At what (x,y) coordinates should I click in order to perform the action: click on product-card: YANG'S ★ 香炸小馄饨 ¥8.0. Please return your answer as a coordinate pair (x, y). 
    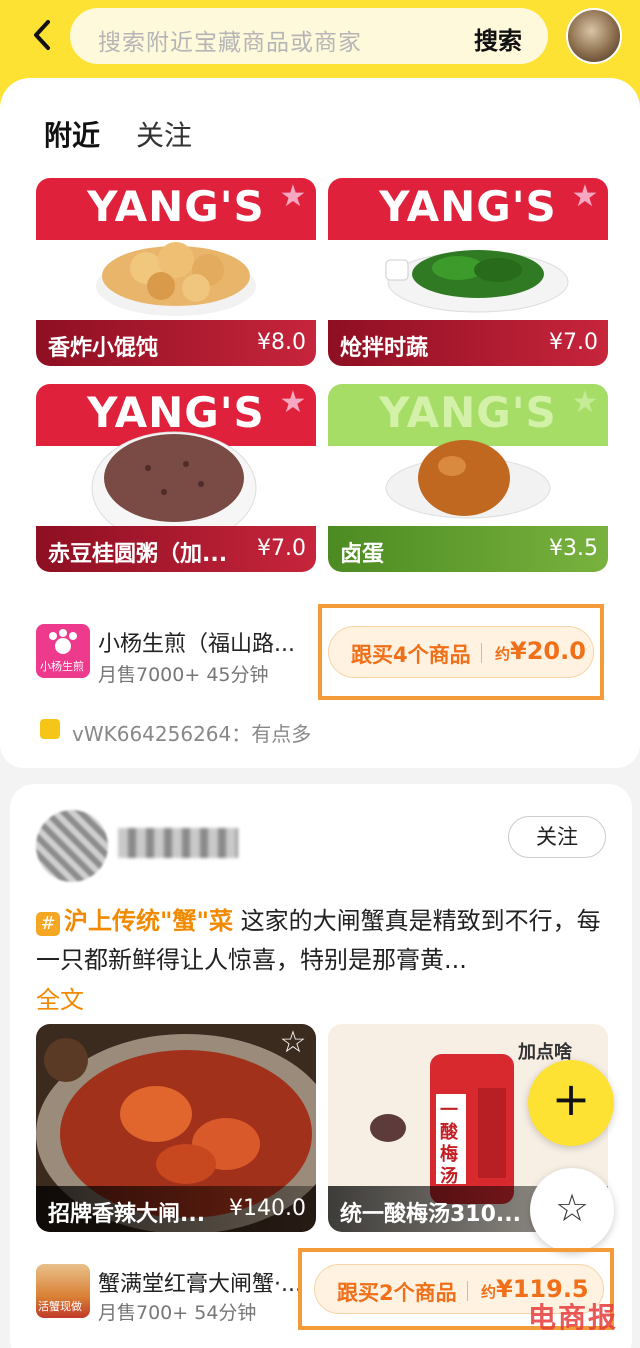
    Looking at the image, I should click on (176, 272).